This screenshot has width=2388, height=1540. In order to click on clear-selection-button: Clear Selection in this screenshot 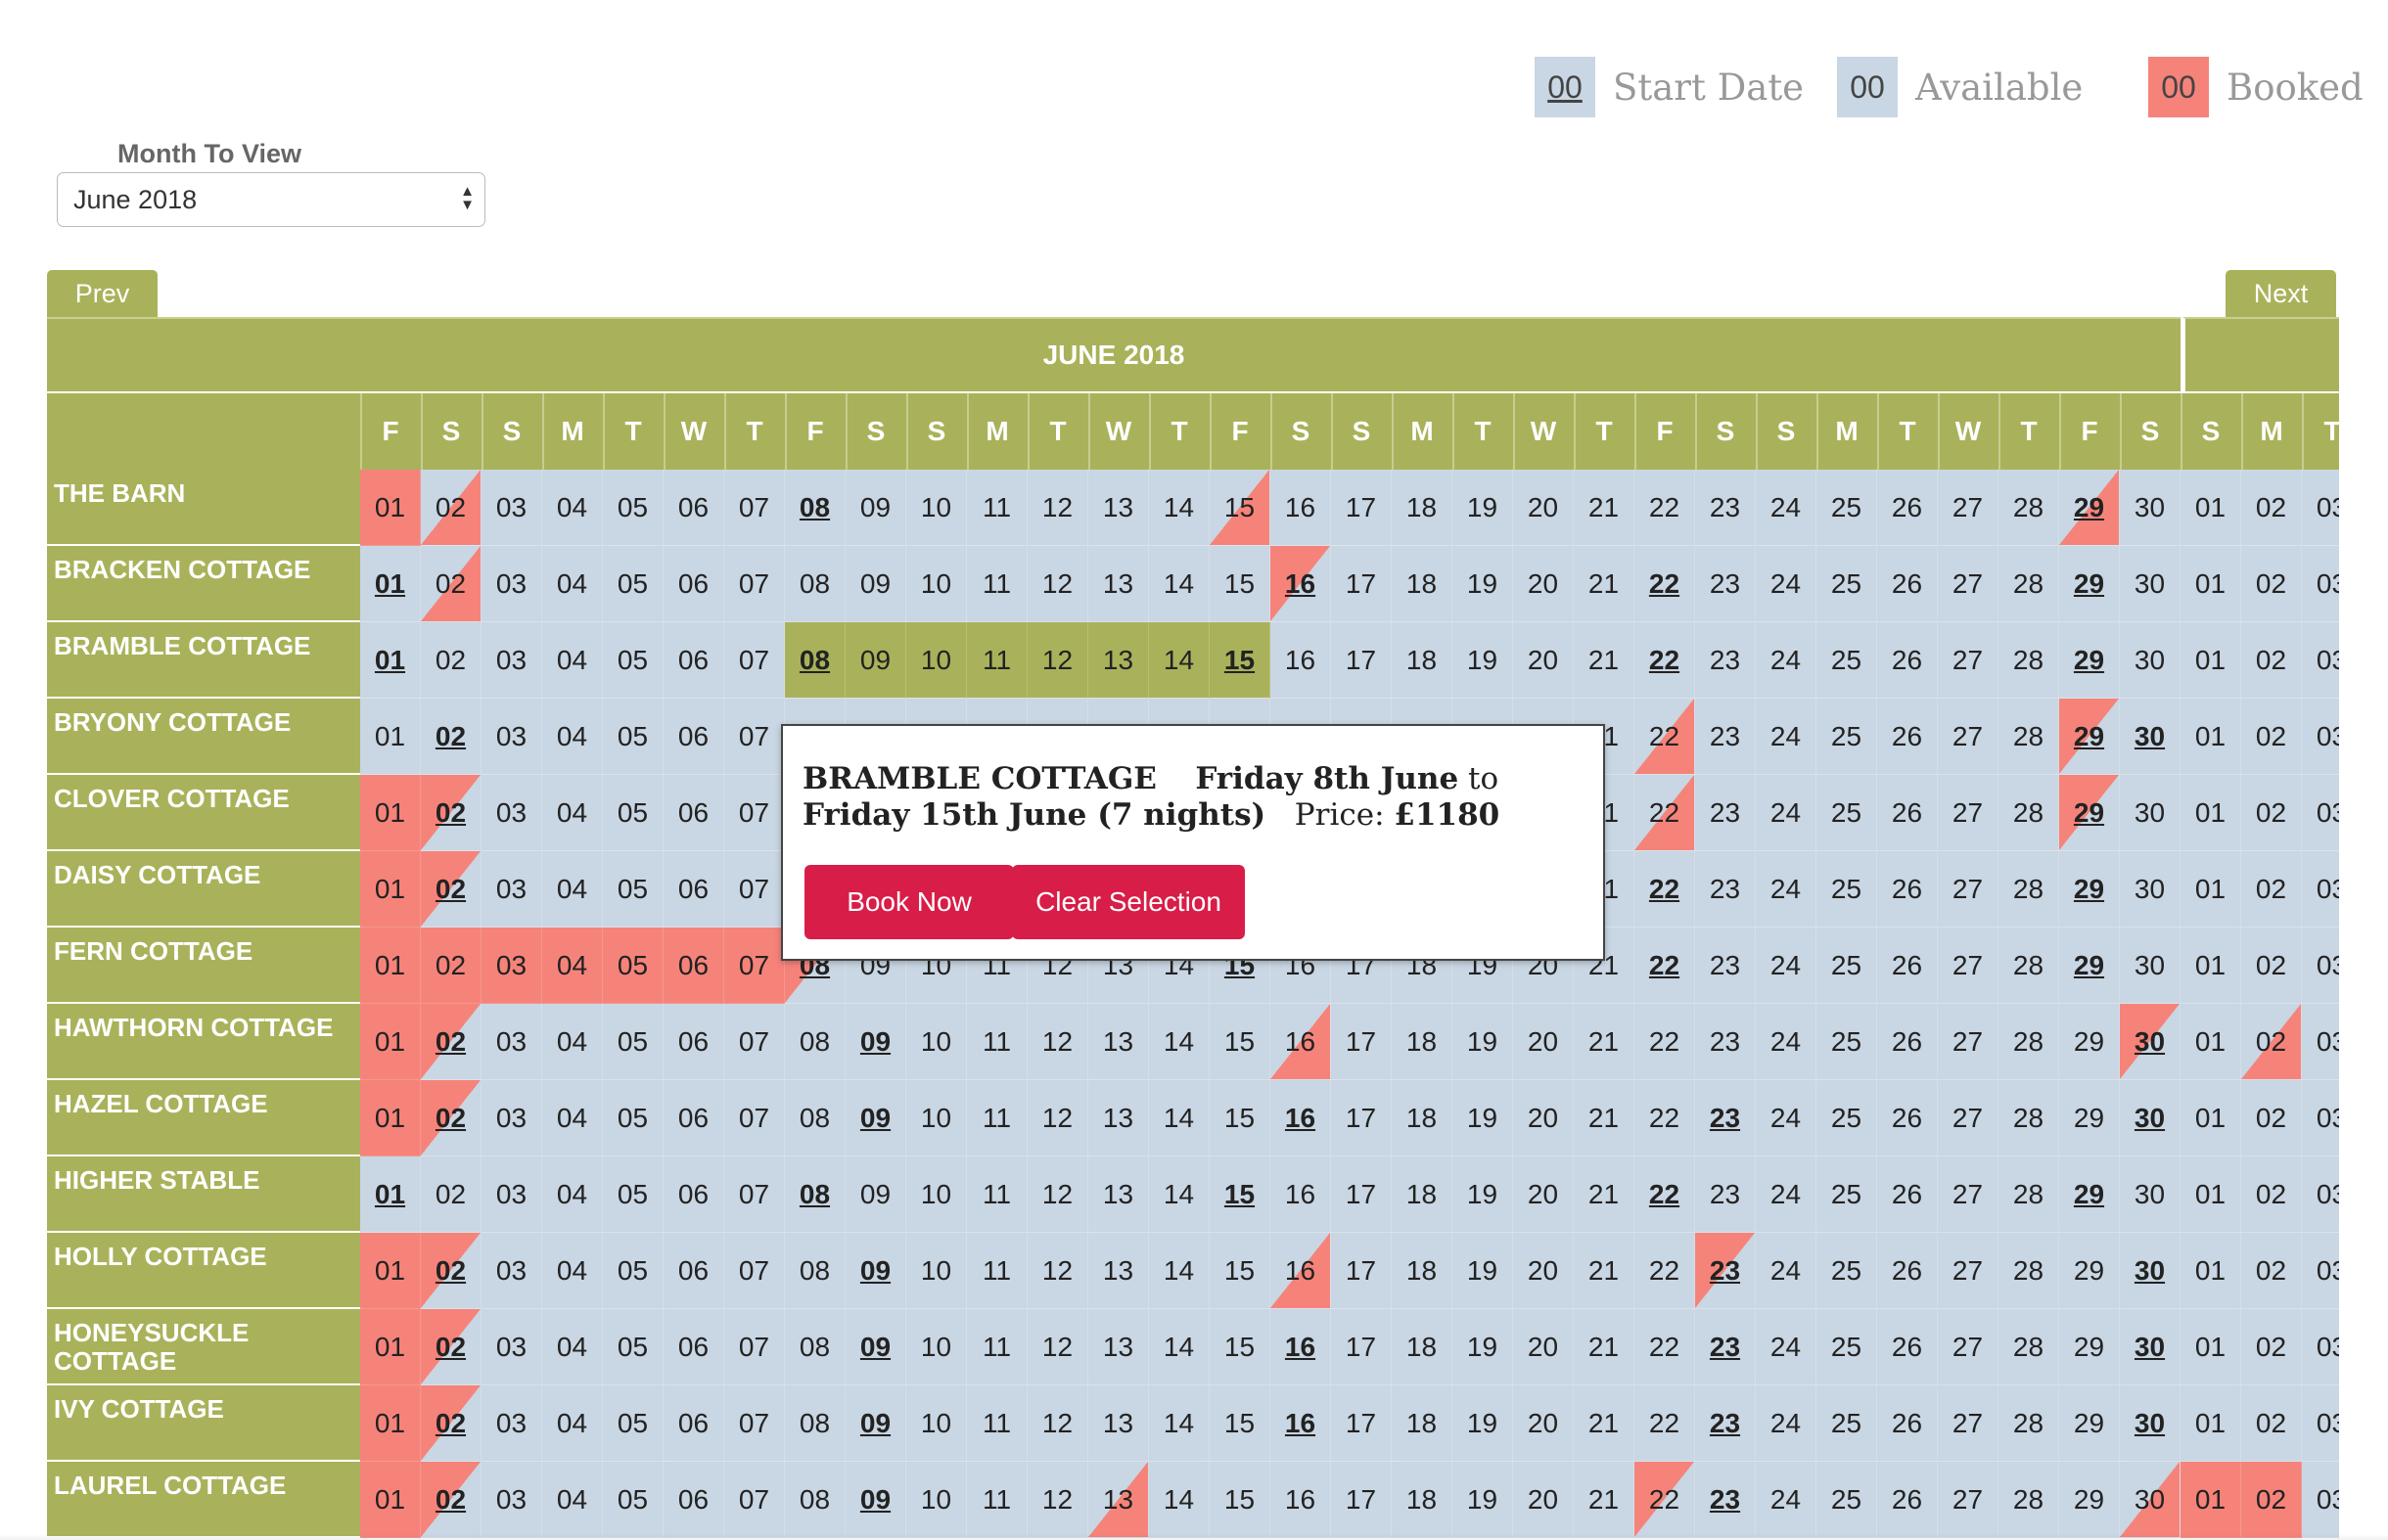, I will do `click(1128, 902)`.